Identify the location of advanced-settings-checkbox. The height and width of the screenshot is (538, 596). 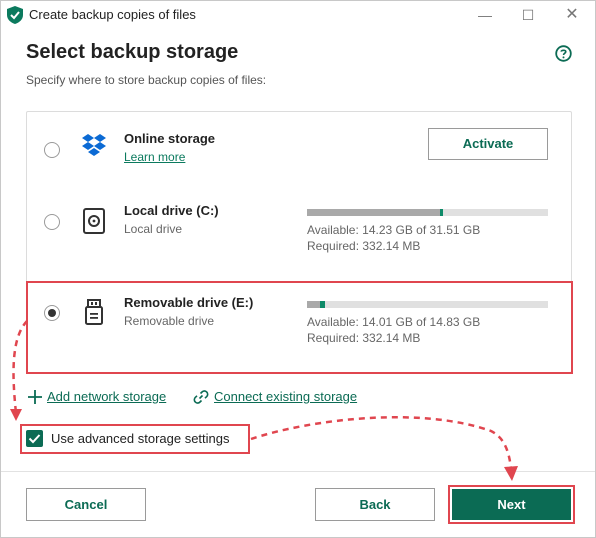
(34, 438).